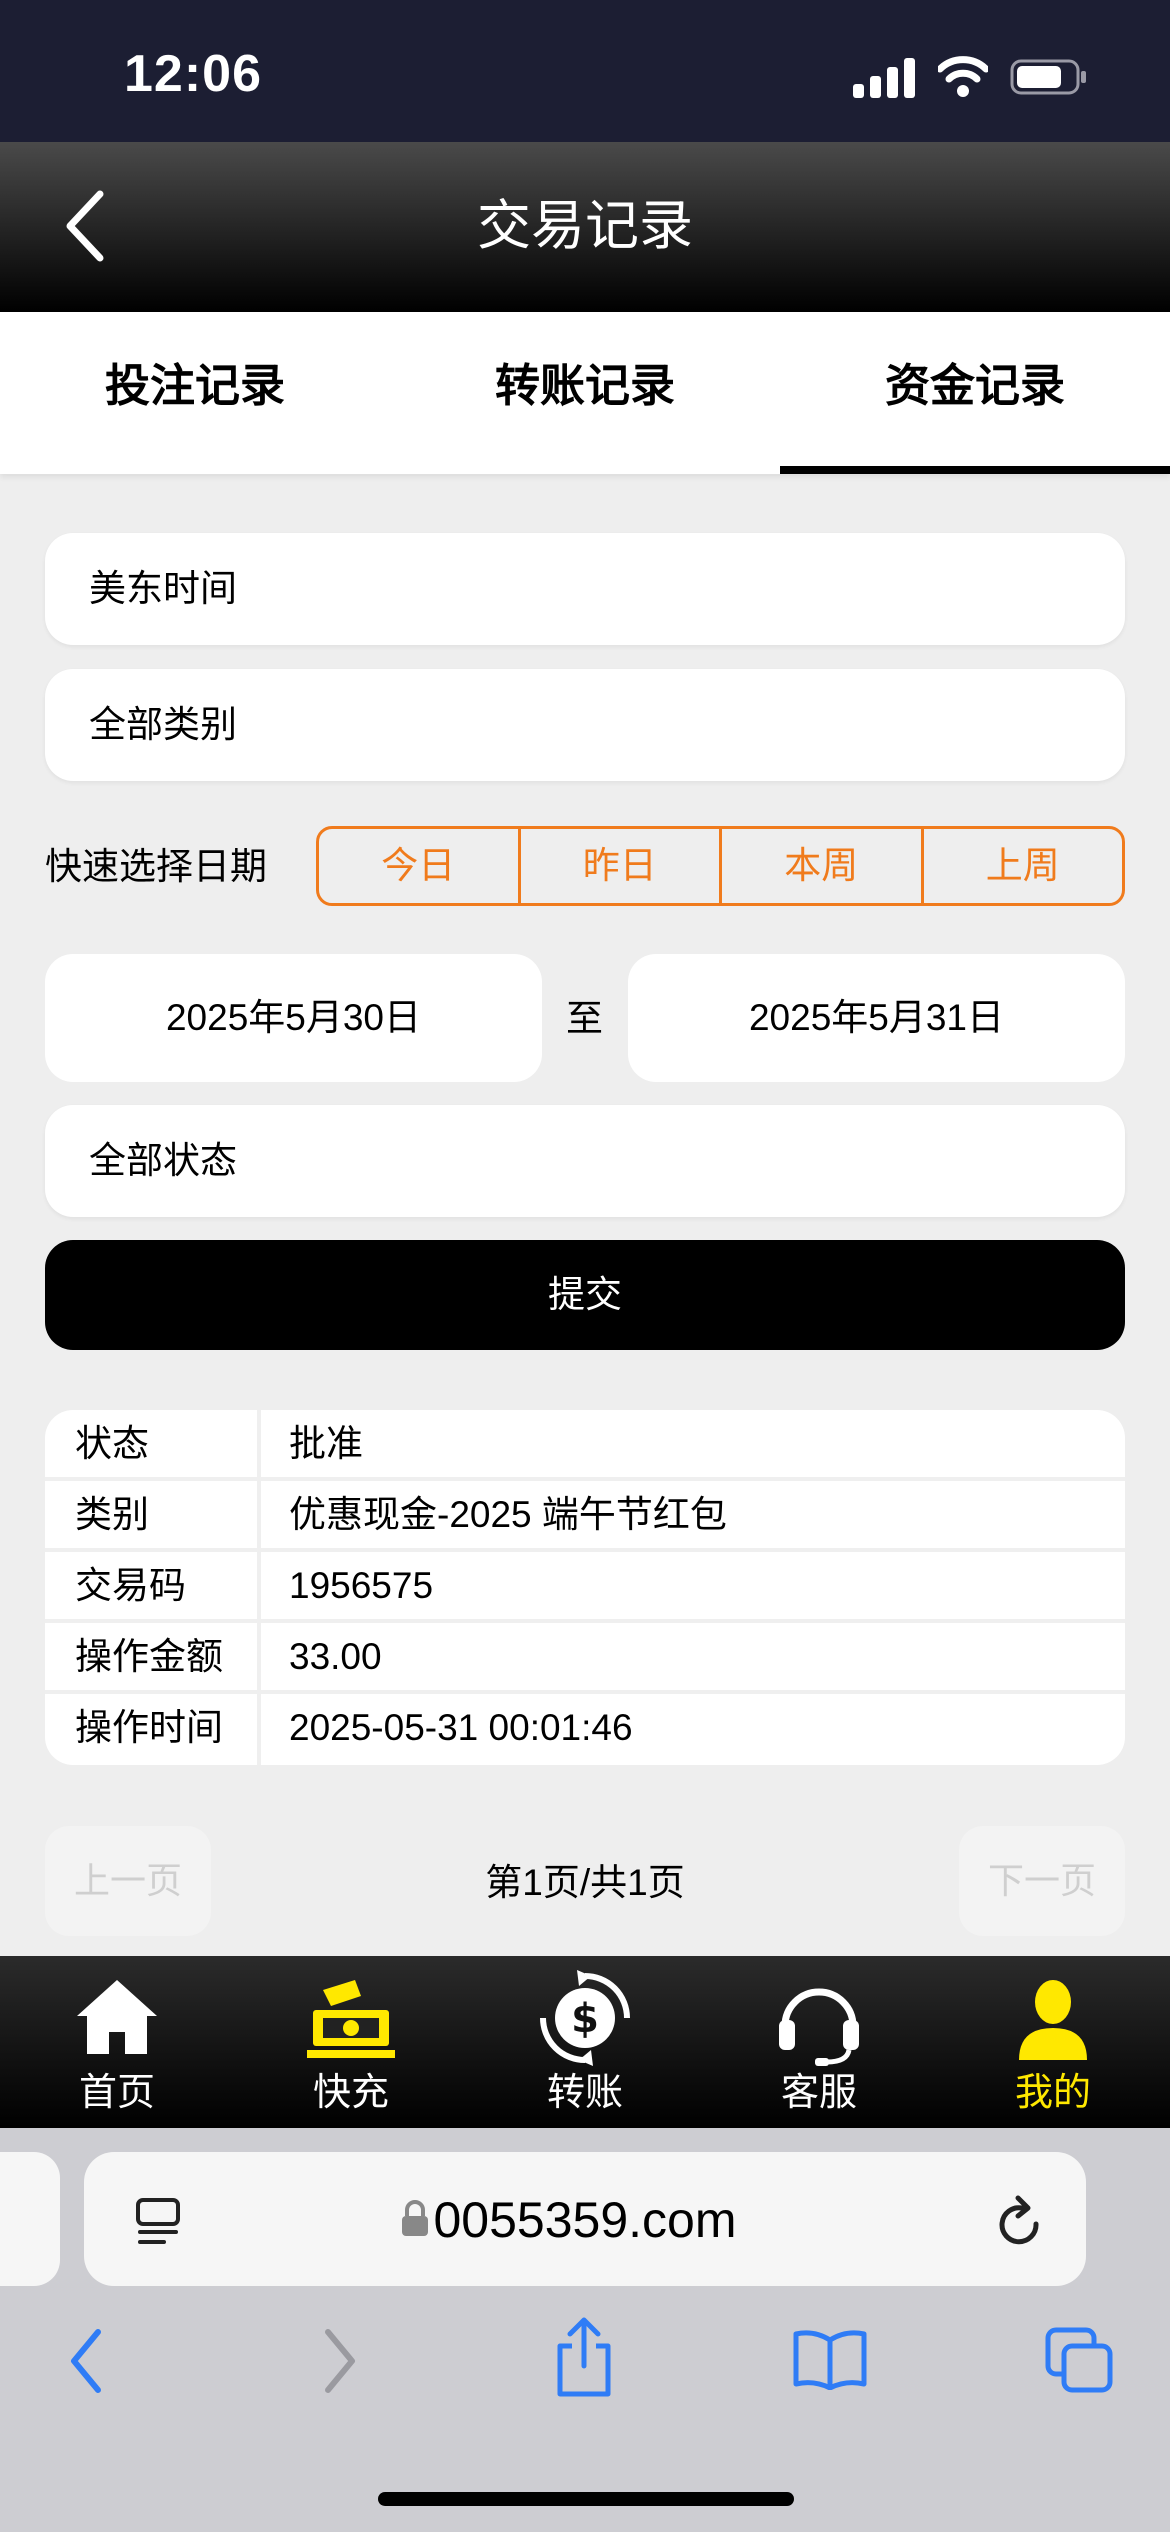 This screenshot has height=2532, width=1170. I want to click on dollar-transfer-icon: $, so click(585, 2018).